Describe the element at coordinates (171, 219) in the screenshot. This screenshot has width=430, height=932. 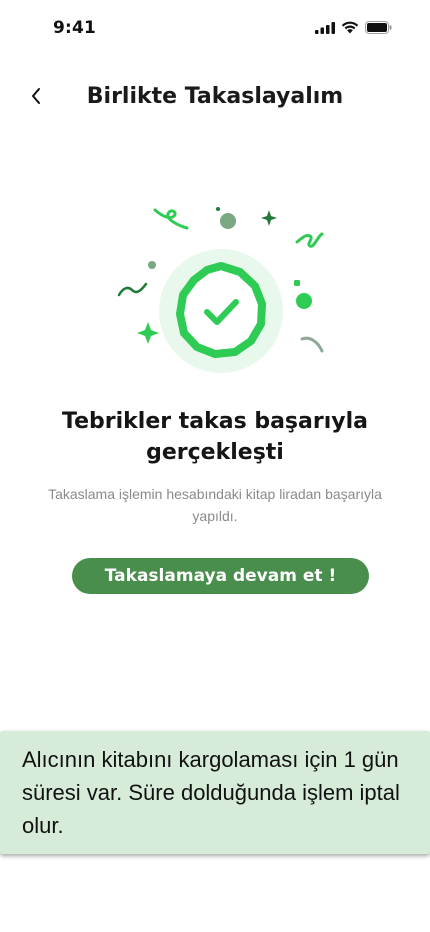
I see `confetti-ribbon-icon` at that location.